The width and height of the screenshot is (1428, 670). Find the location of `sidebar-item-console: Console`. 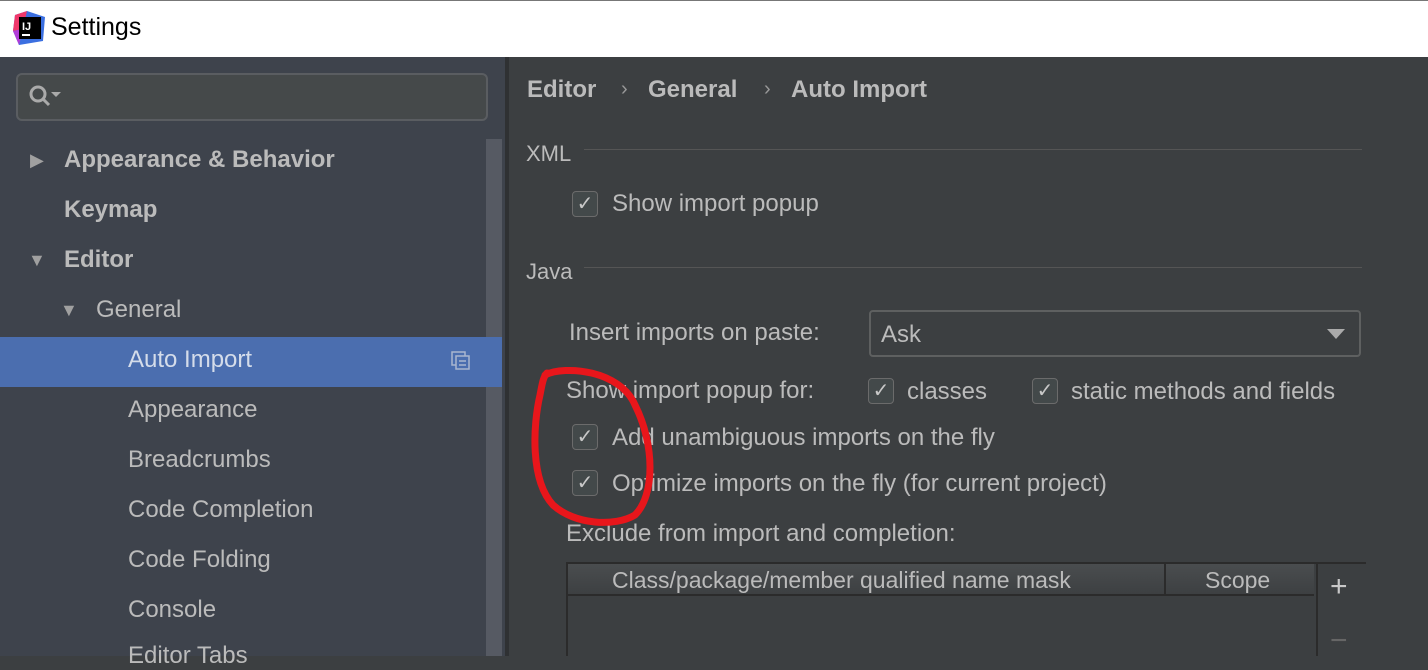

sidebar-item-console: Console is located at coordinates (172, 610).